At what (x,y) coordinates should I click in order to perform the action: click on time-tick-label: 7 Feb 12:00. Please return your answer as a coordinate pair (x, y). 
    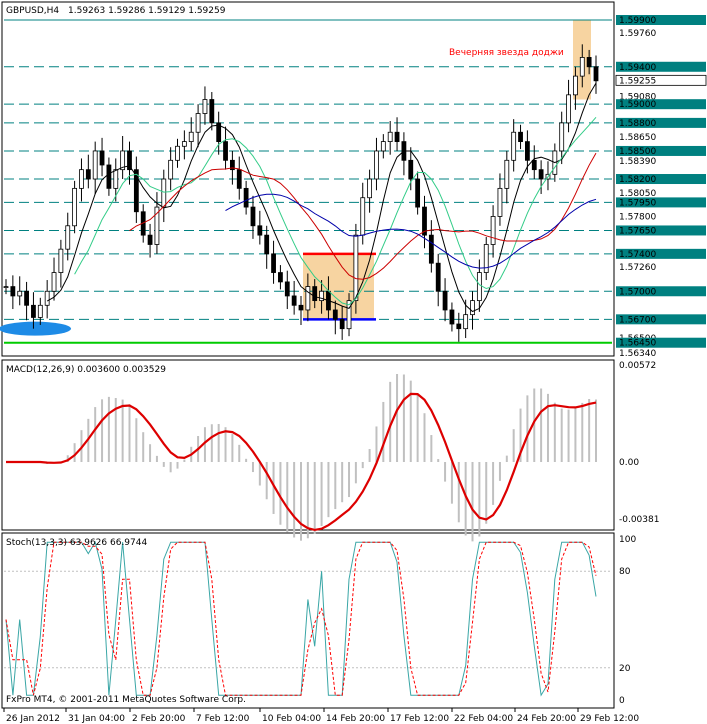
    Looking at the image, I should click on (223, 719).